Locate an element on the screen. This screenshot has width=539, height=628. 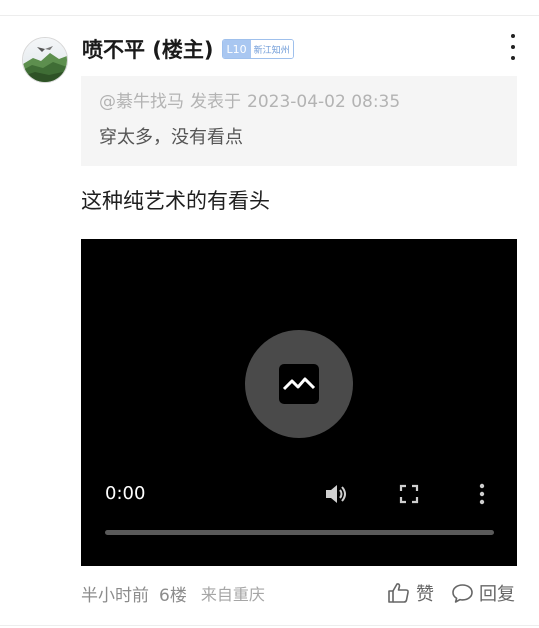
post-header: 喷不平 (楼主) L10 新江知州 is located at coordinates (188, 49).